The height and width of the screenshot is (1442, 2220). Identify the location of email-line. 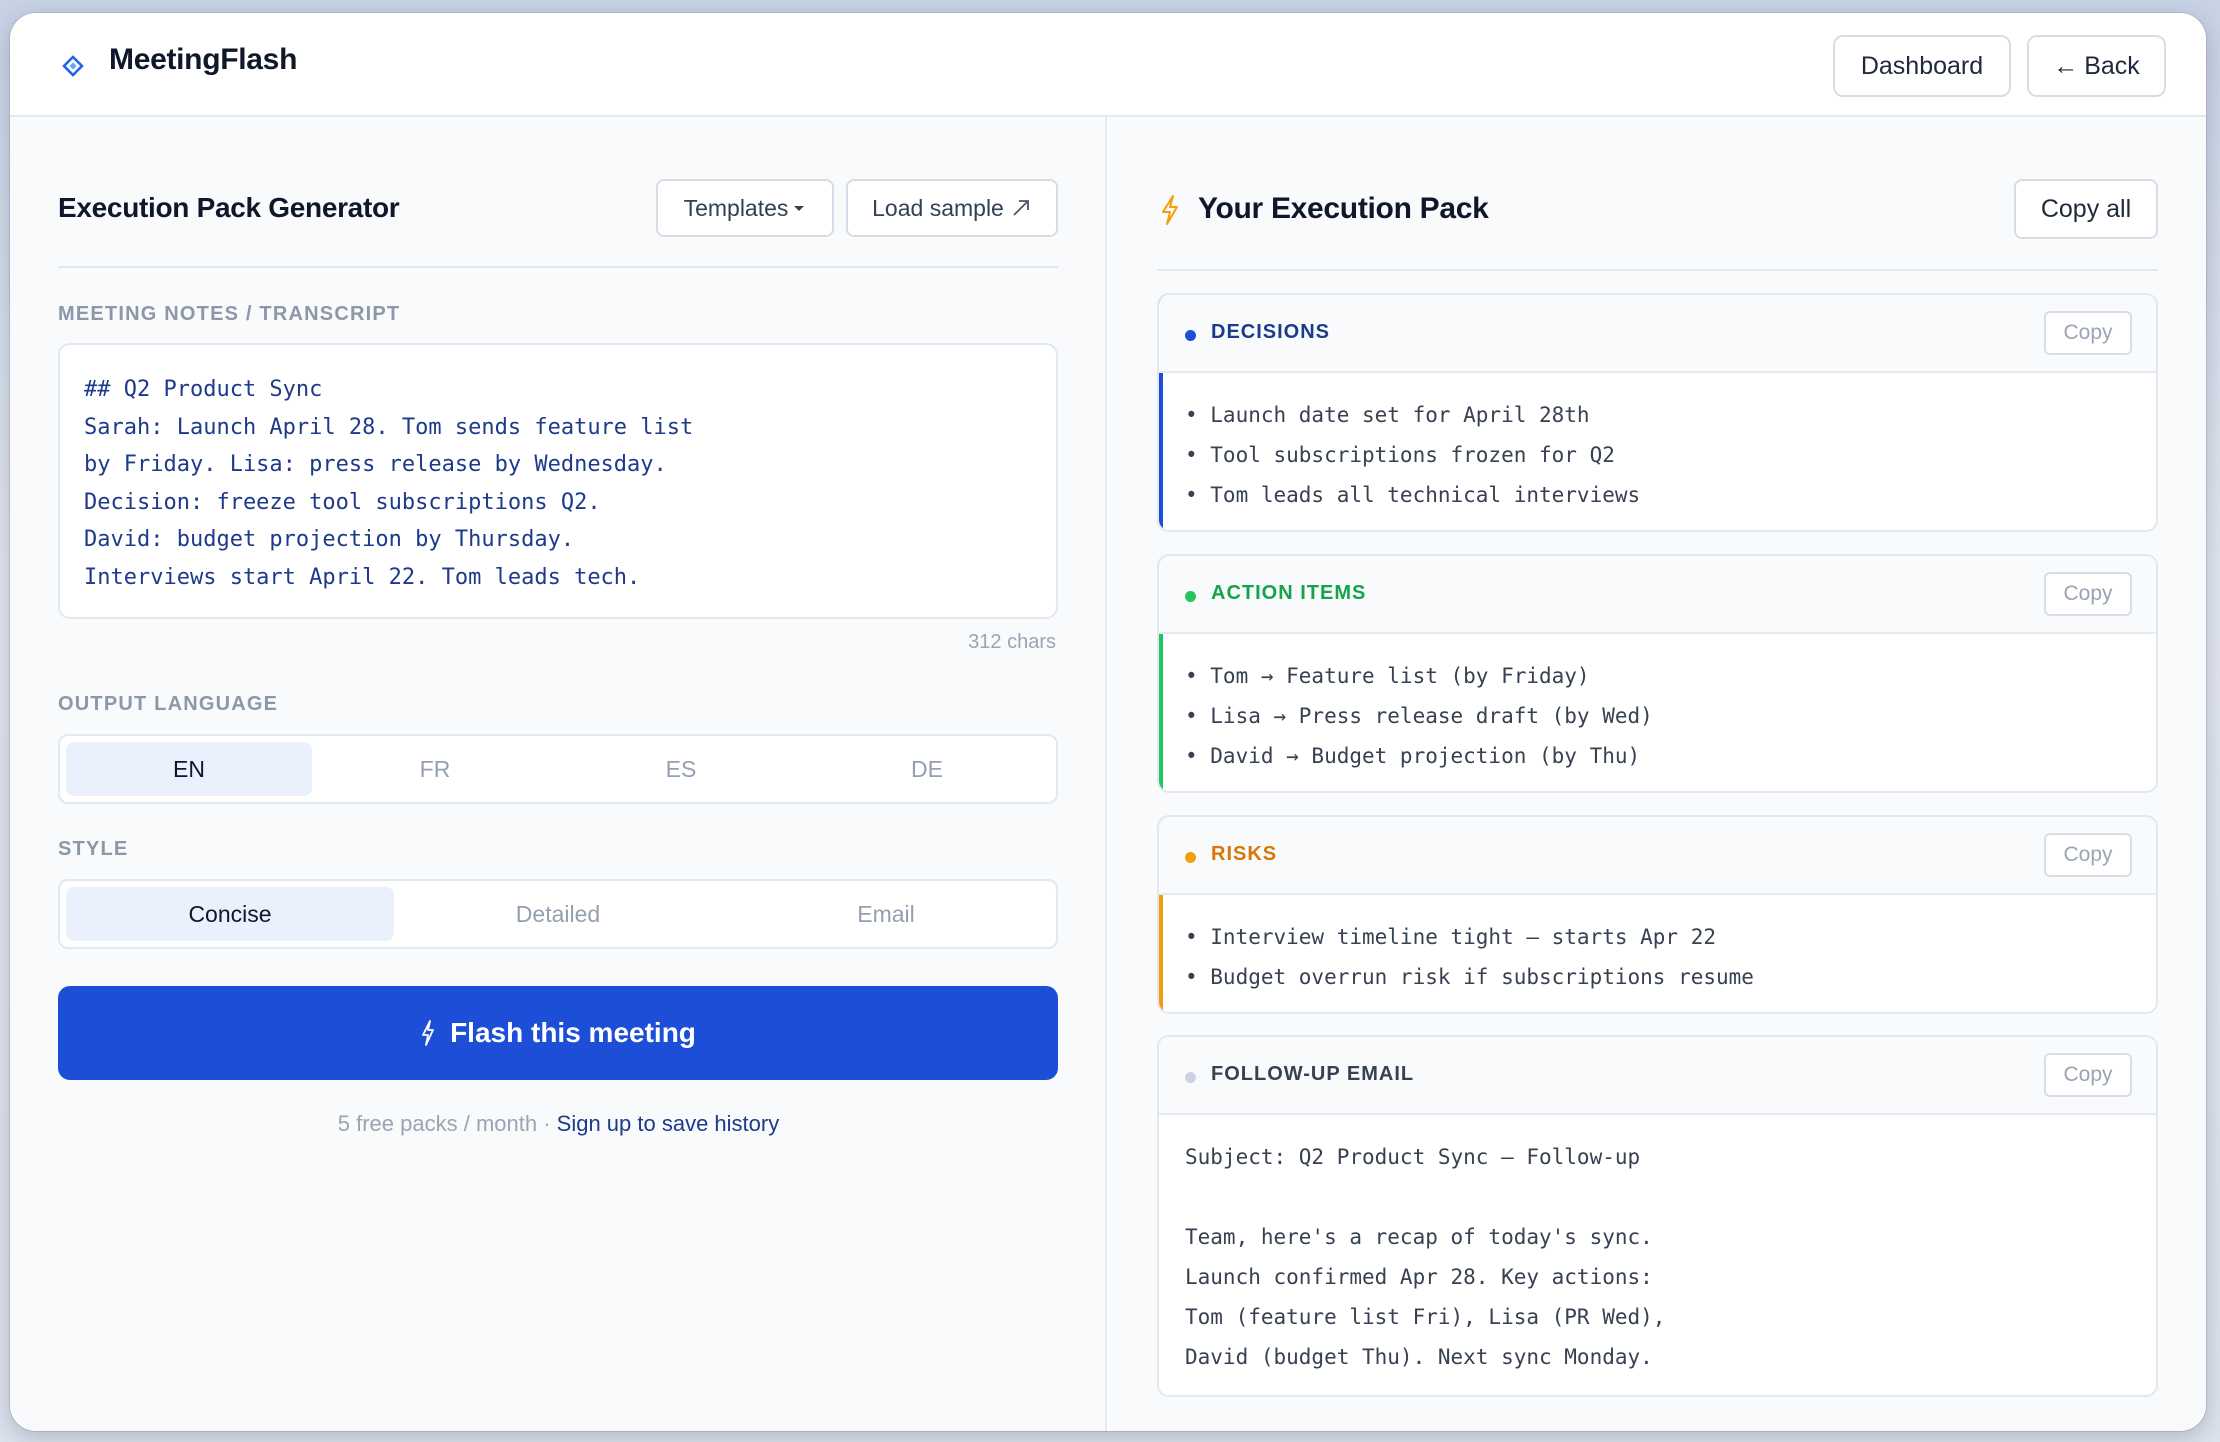
(1657, 1197).